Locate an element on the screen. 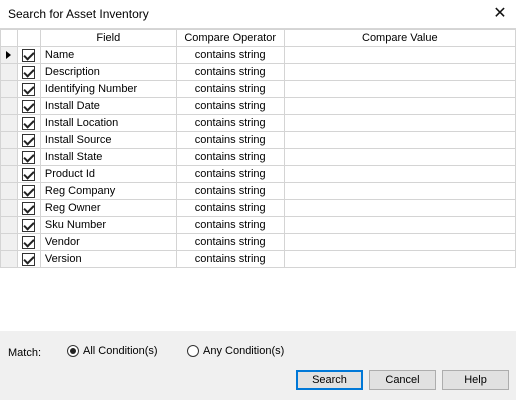  field-cell: Name is located at coordinates (108, 55).